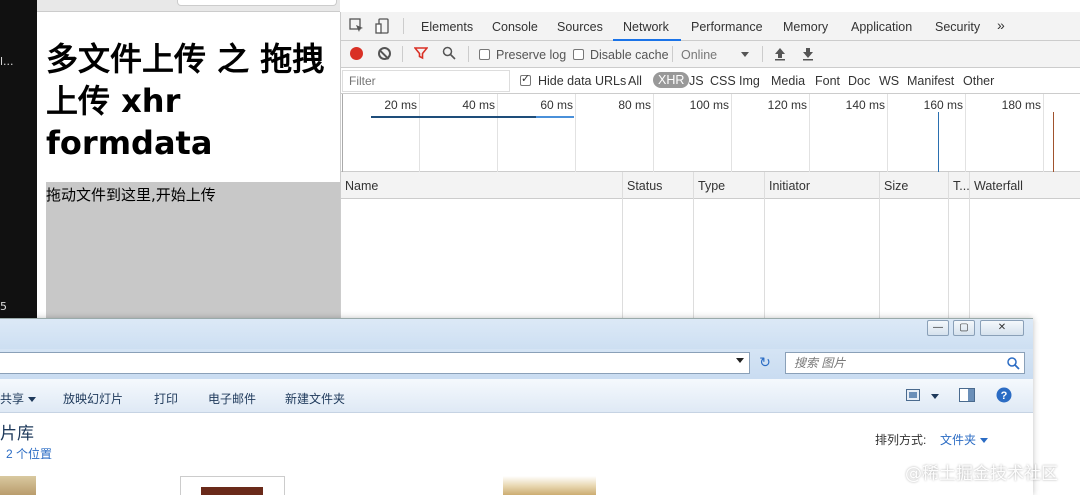  I want to click on import-har-icon, so click(780, 54).